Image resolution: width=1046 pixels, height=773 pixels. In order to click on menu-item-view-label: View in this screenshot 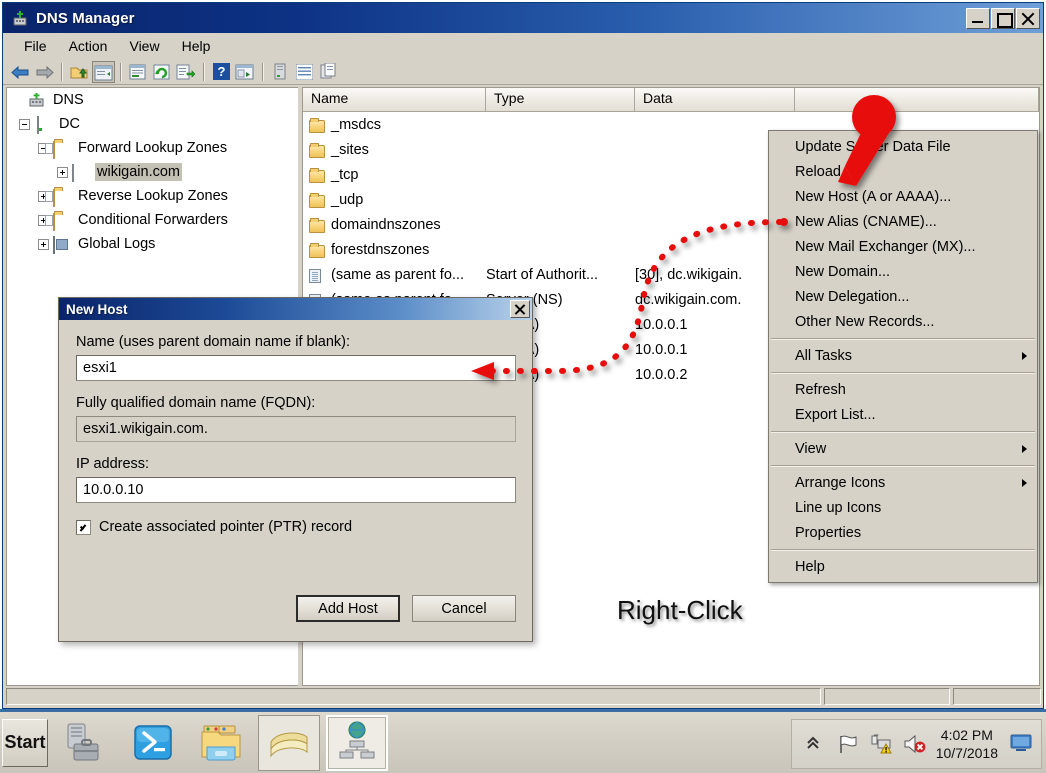, I will do `click(811, 448)`.